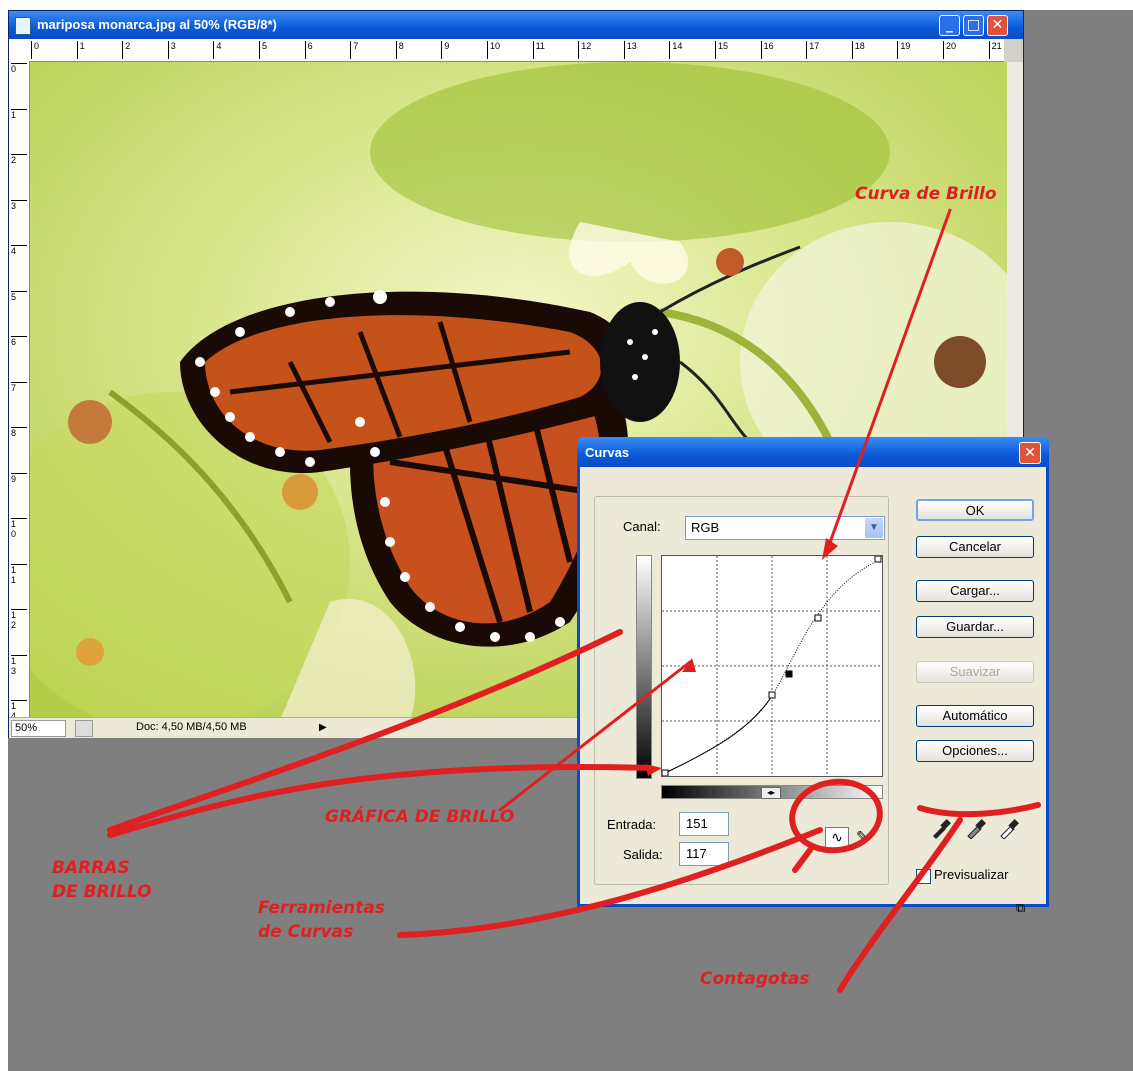 The image size is (1133, 1071). Describe the element at coordinates (675, 50) in the screenshot. I see `h-ruler-tick: 14` at that location.